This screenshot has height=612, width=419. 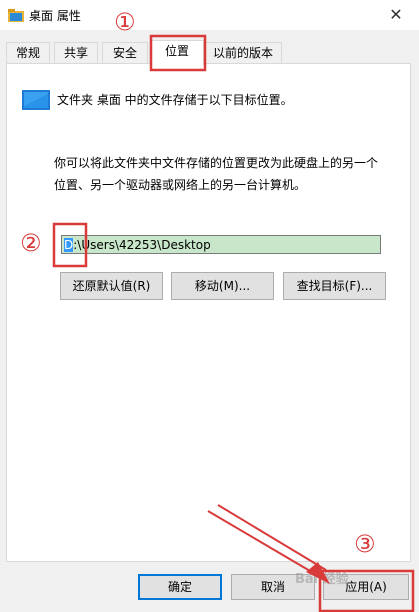 What do you see at coordinates (216, 163) in the screenshot?
I see `description-line-1: 你可以将此文件夹中文件存储的位置更改为此硬盘上的另一个` at bounding box center [216, 163].